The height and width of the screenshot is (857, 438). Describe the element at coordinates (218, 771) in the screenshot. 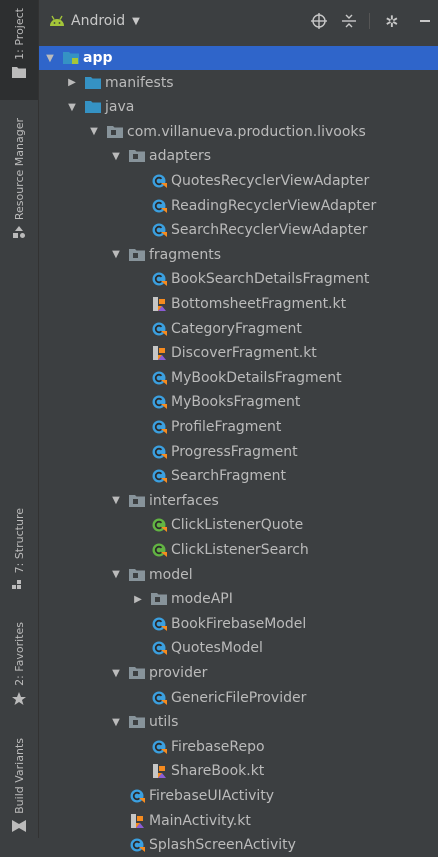

I see `tree-item-label: ShareBook.kt` at that location.